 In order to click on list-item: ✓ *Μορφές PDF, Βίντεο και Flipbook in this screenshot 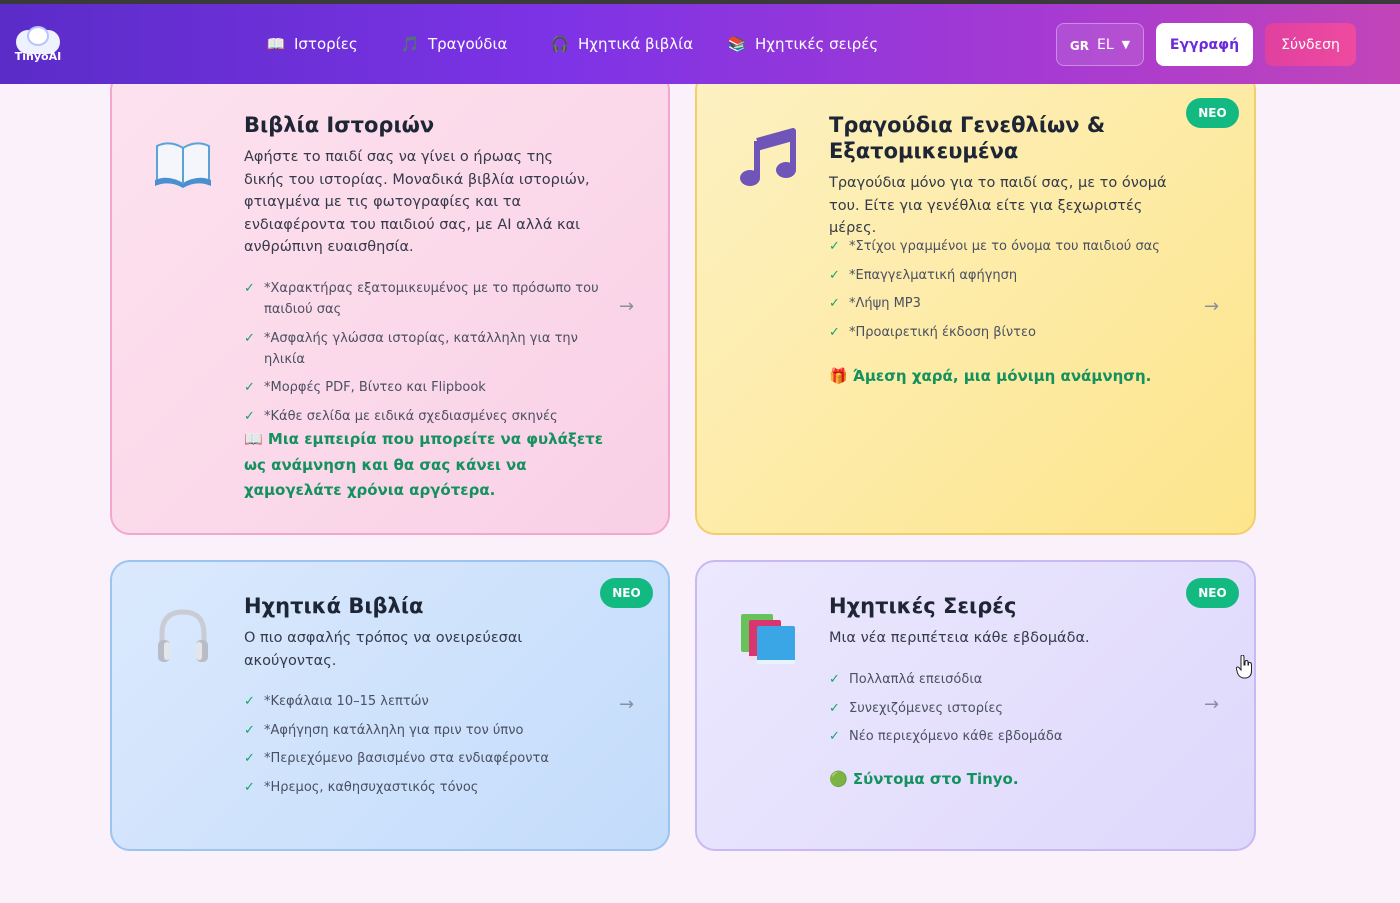, I will do `click(424, 387)`.